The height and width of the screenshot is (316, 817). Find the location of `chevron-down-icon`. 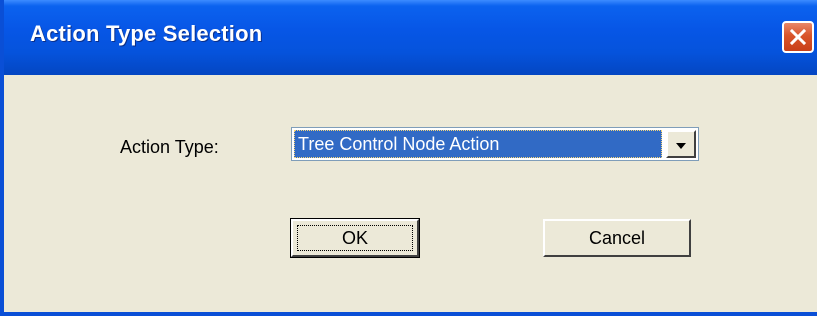

chevron-down-icon is located at coordinates (681, 144).